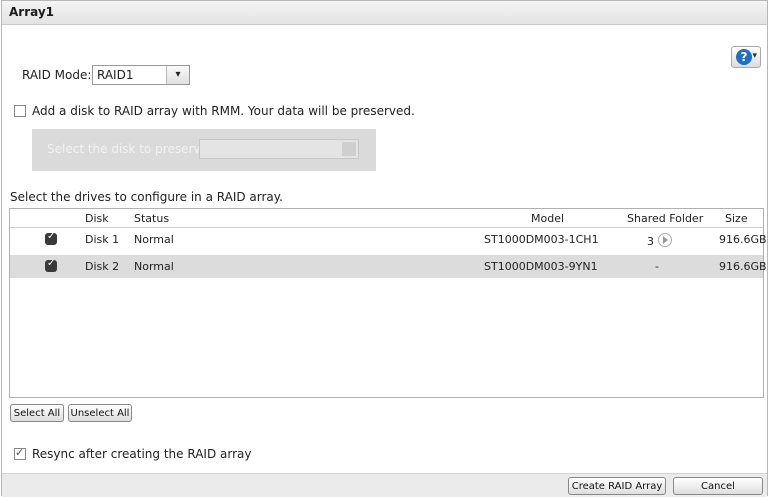 This screenshot has width=770, height=497. I want to click on cancel-button: Cancel, so click(718, 486).